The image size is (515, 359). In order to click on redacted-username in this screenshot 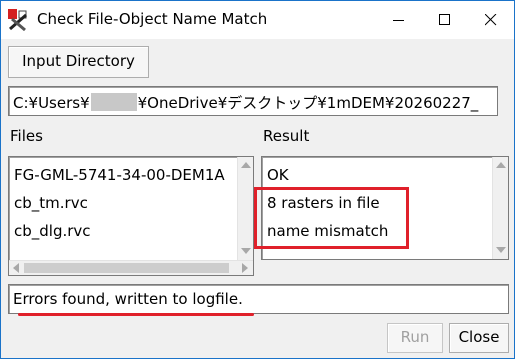, I will do `click(113, 102)`.